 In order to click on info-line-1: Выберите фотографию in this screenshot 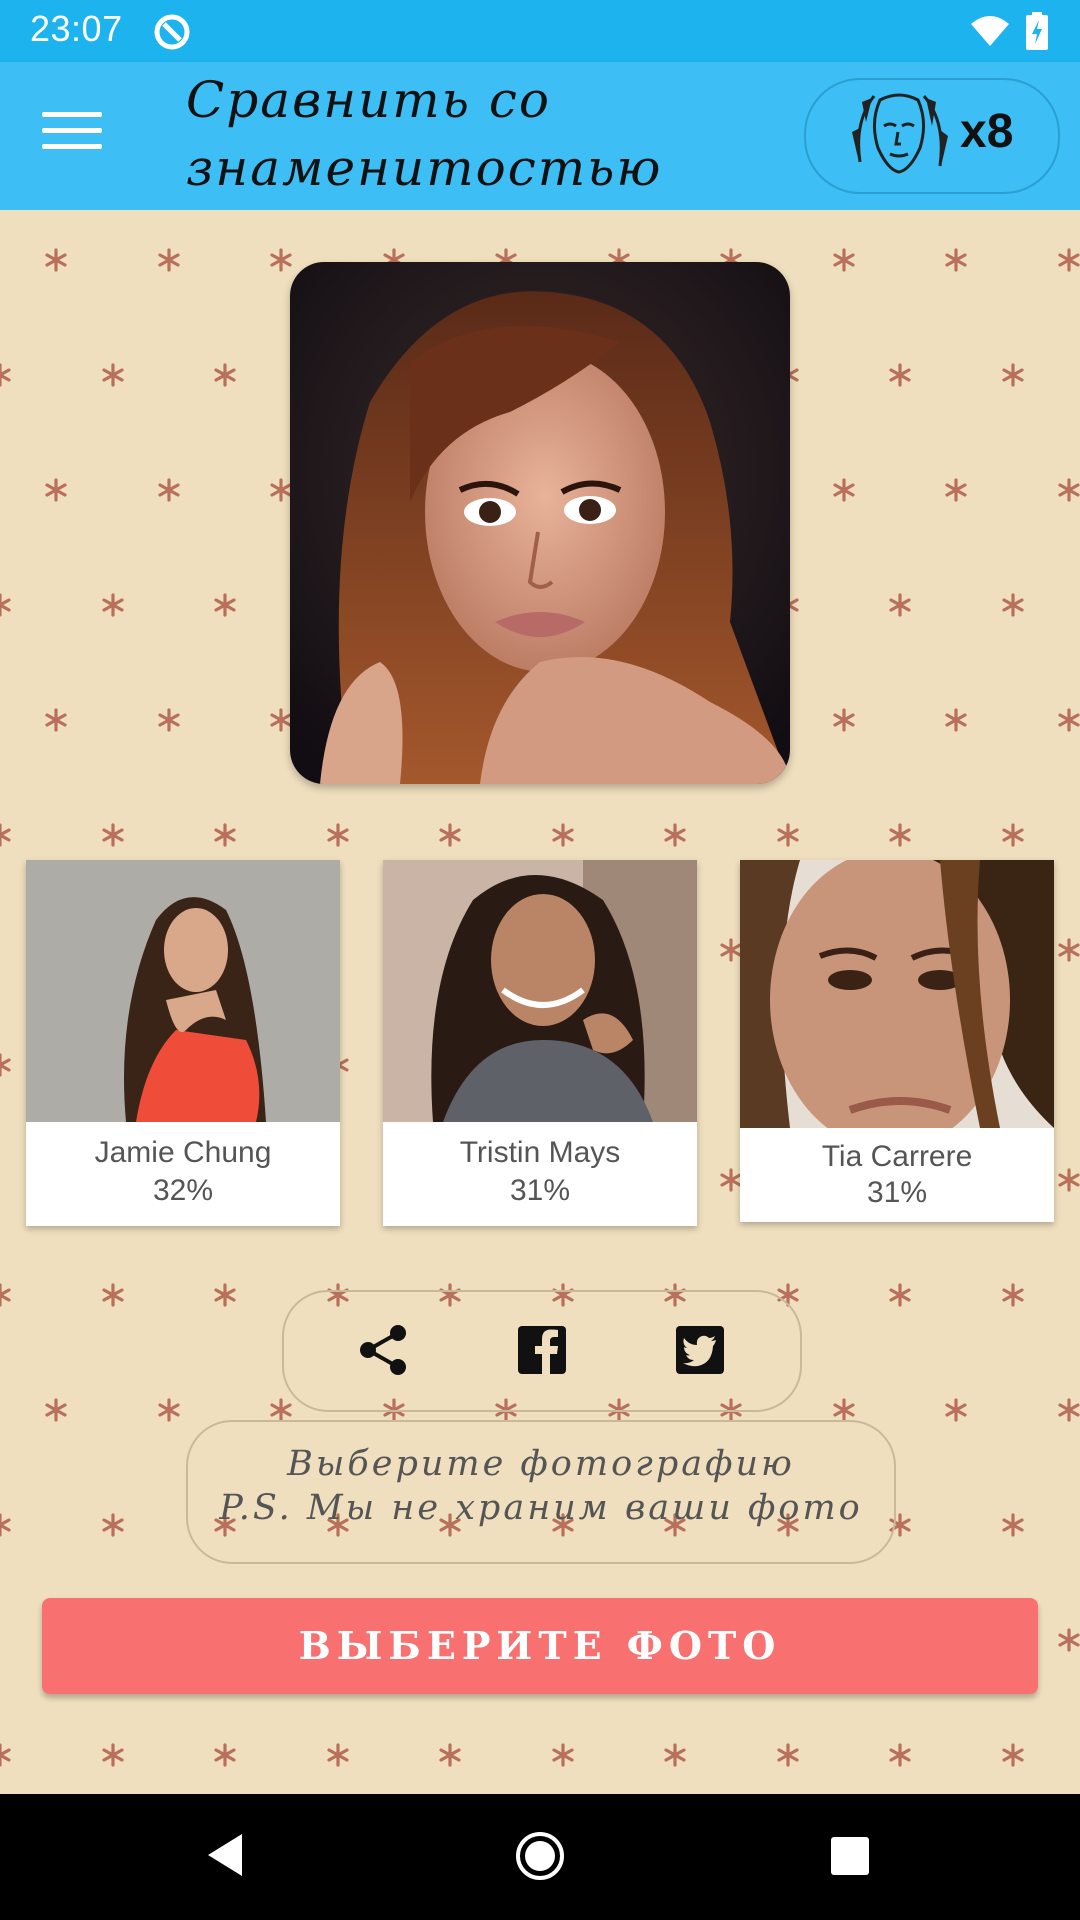, I will do `click(541, 1464)`.